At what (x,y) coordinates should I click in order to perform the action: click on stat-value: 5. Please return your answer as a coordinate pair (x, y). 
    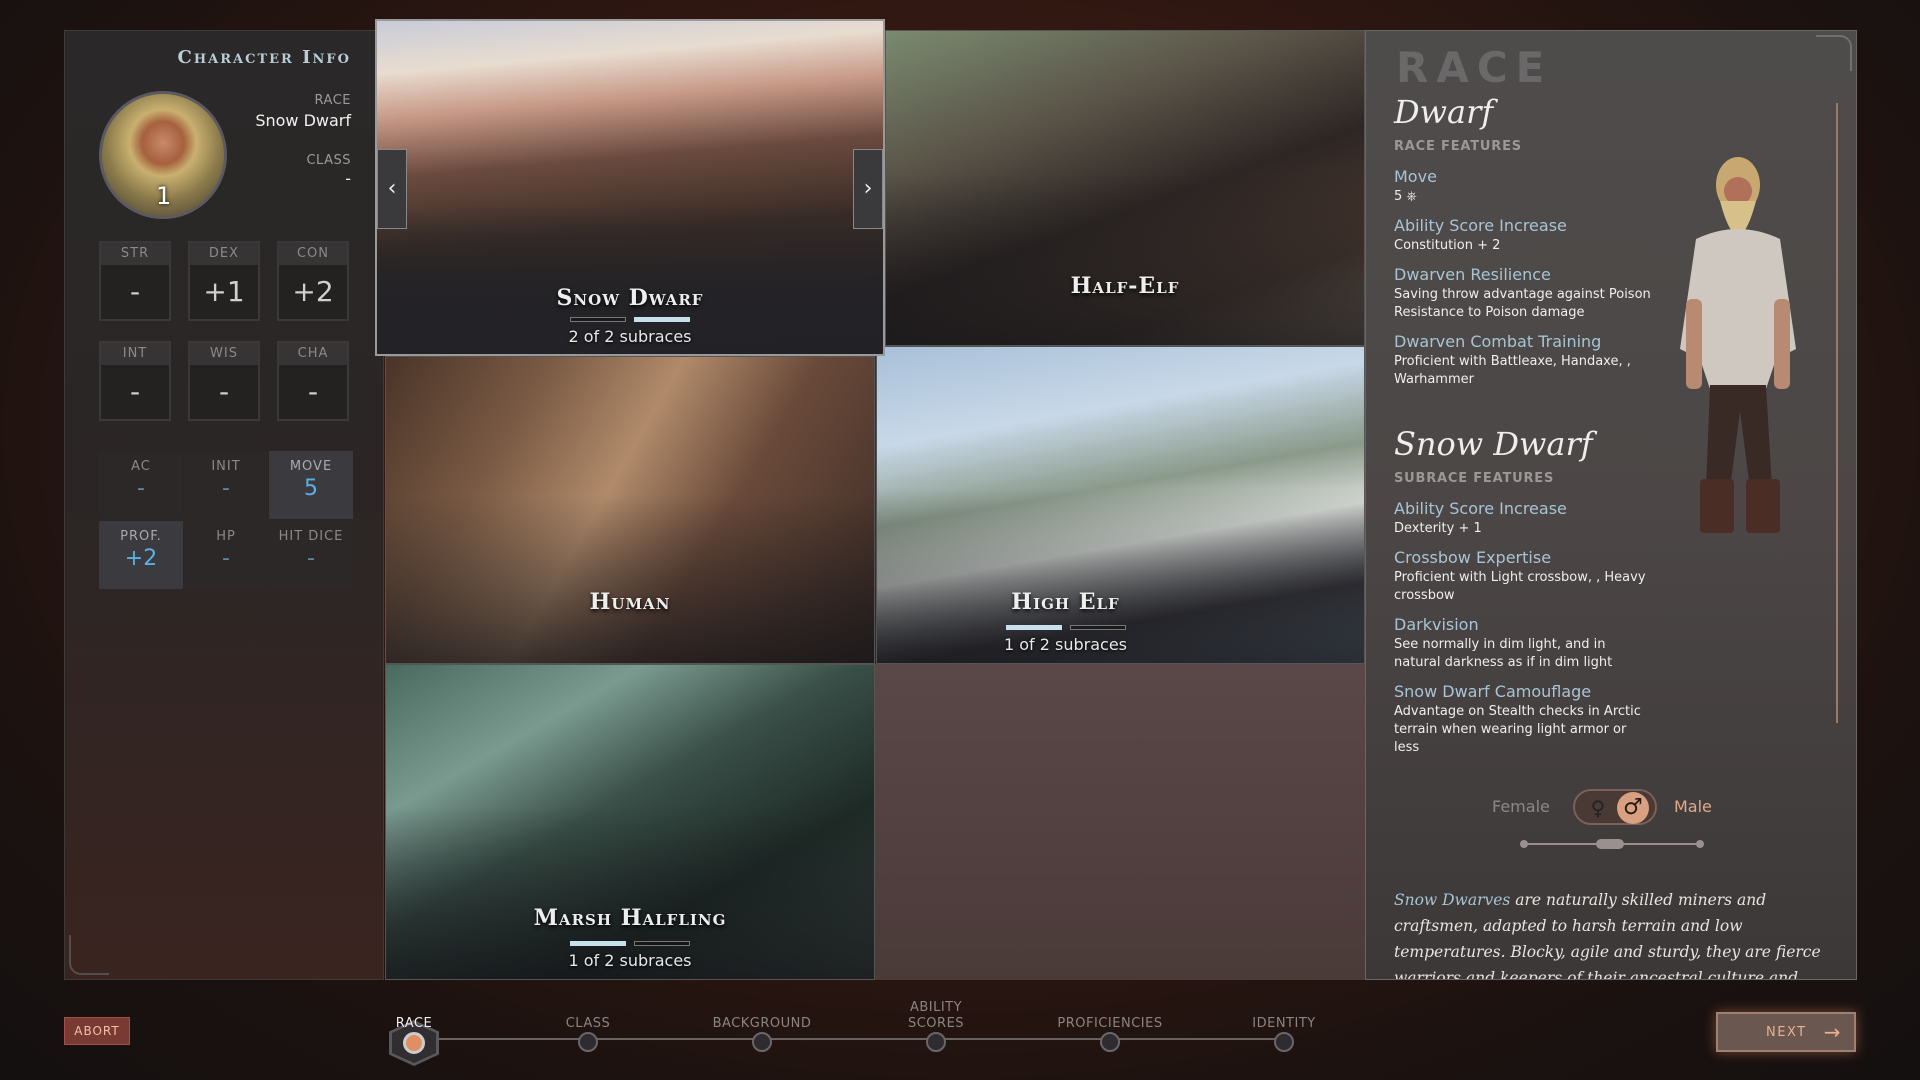
    Looking at the image, I should click on (311, 488).